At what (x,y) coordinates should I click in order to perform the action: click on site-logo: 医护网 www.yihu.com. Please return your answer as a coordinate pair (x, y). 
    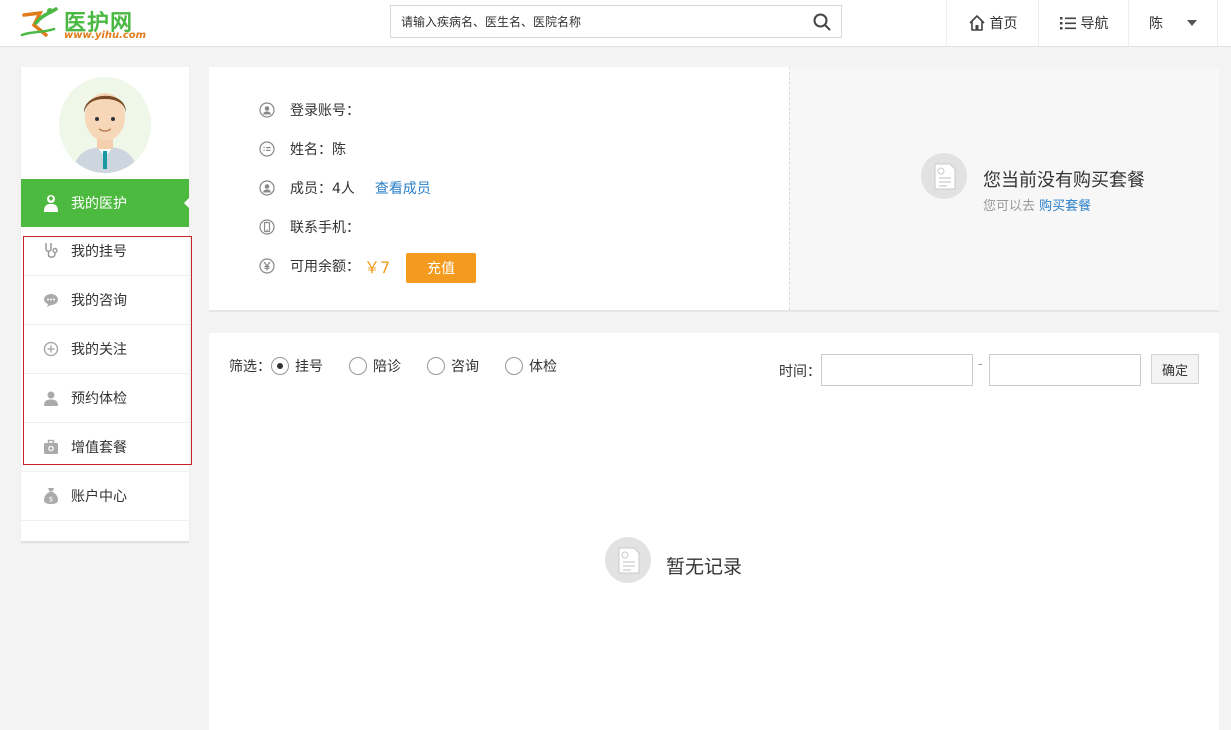
    Looking at the image, I should click on (90, 23).